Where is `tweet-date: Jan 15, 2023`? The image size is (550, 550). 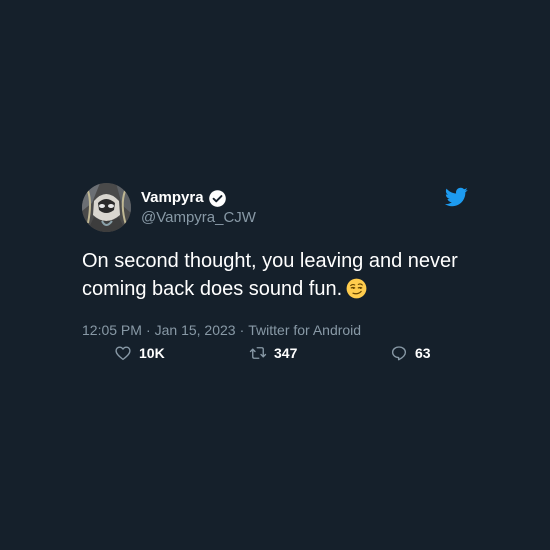
tweet-date: Jan 15, 2023 is located at coordinates (195, 330).